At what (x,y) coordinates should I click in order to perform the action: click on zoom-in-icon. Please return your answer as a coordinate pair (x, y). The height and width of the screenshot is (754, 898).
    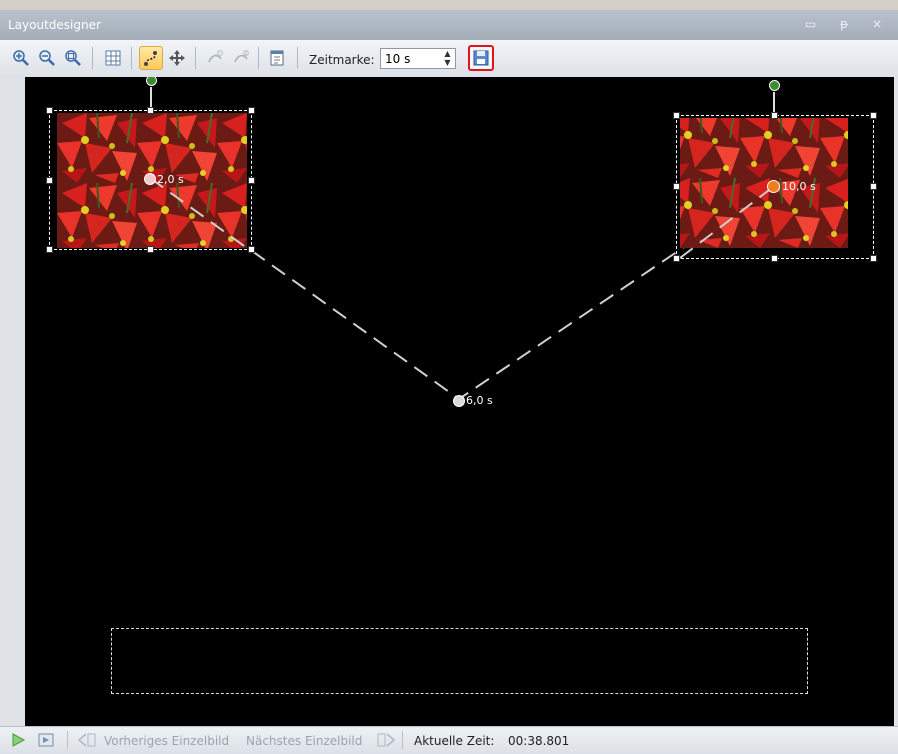
    Looking at the image, I should click on (21, 58).